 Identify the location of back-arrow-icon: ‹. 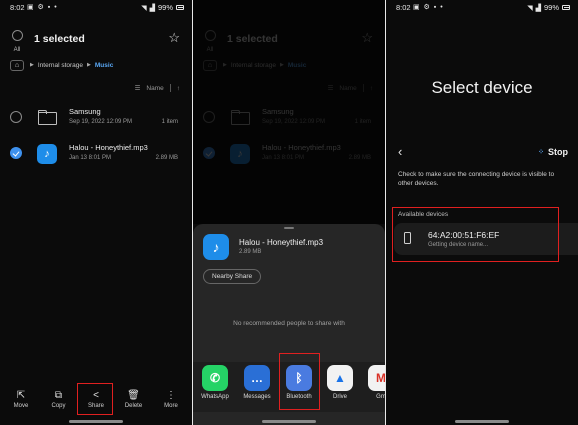
(400, 151).